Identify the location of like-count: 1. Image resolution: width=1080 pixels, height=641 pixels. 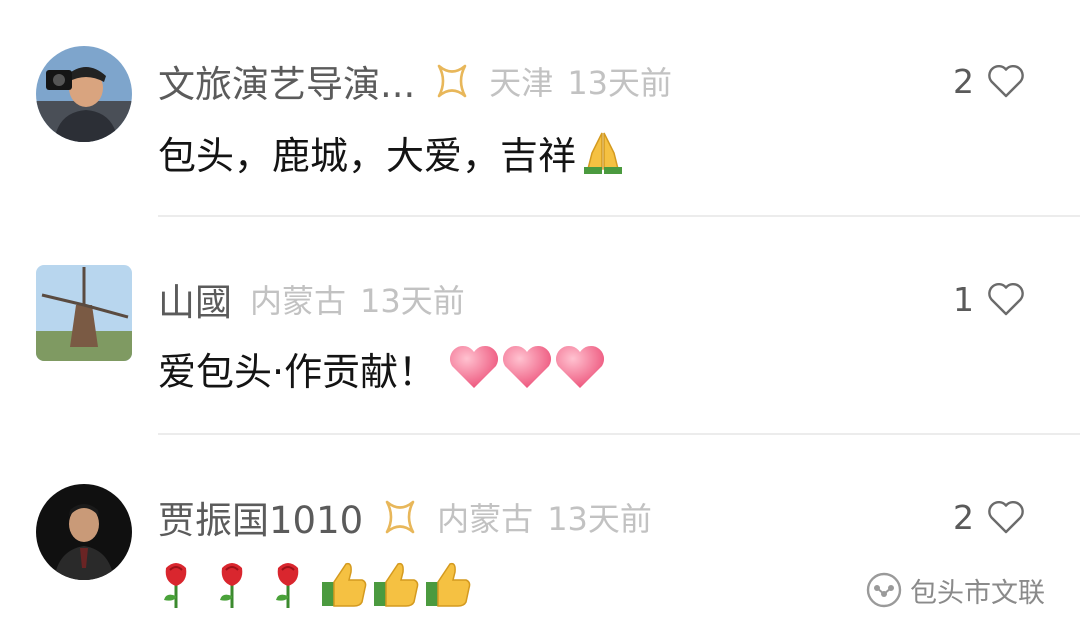
(963, 299).